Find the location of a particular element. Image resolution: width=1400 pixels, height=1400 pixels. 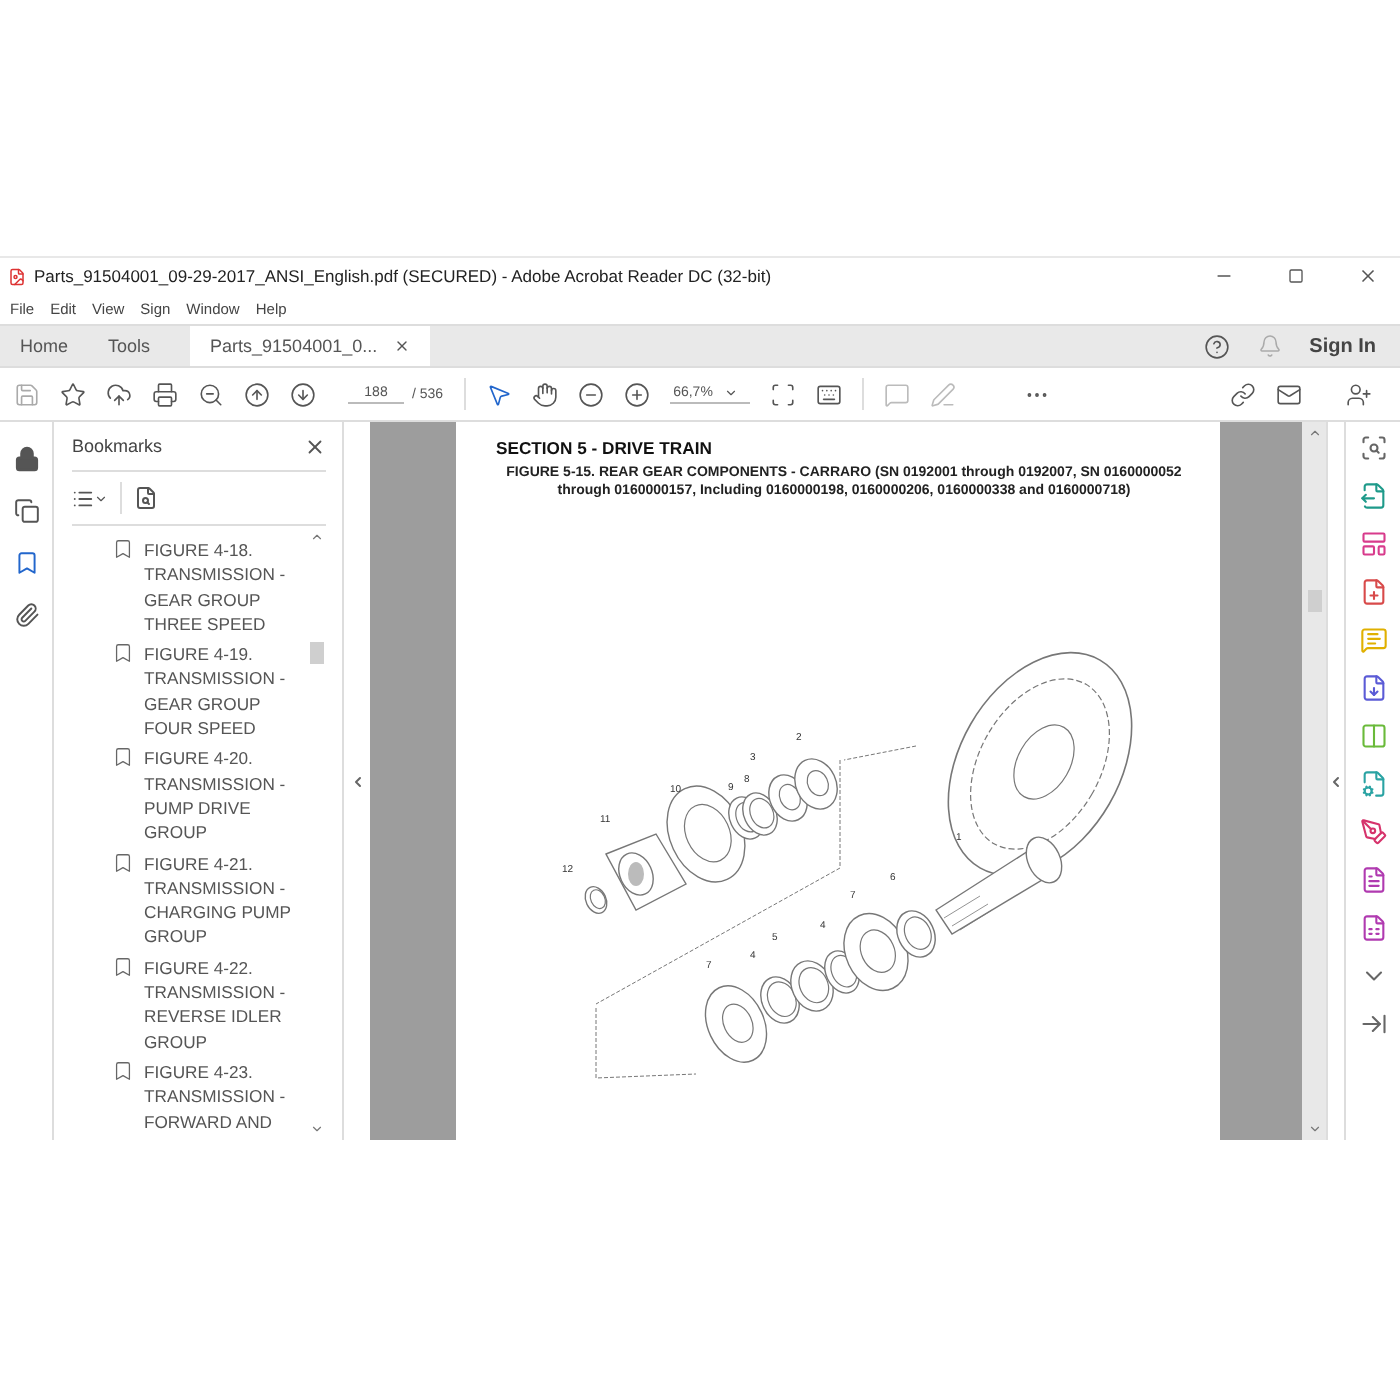

paperclip-icon is located at coordinates (26, 615).